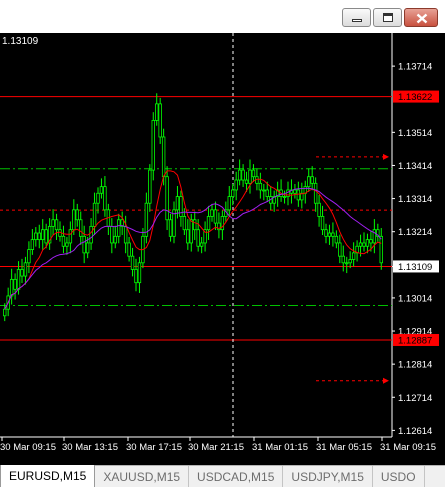  I want to click on price-tick-label: 1.12714, so click(415, 398).